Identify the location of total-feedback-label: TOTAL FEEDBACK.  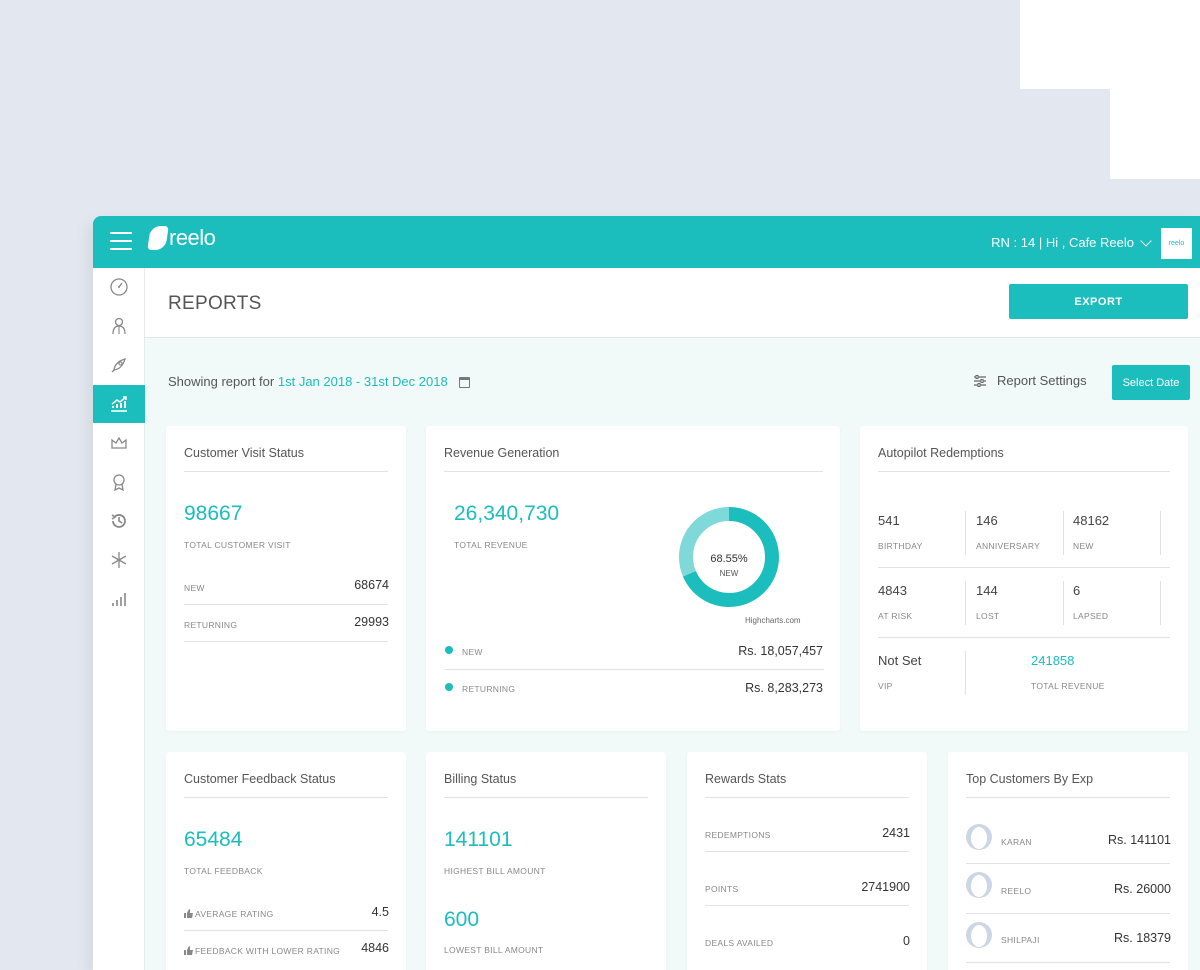
(223, 871).